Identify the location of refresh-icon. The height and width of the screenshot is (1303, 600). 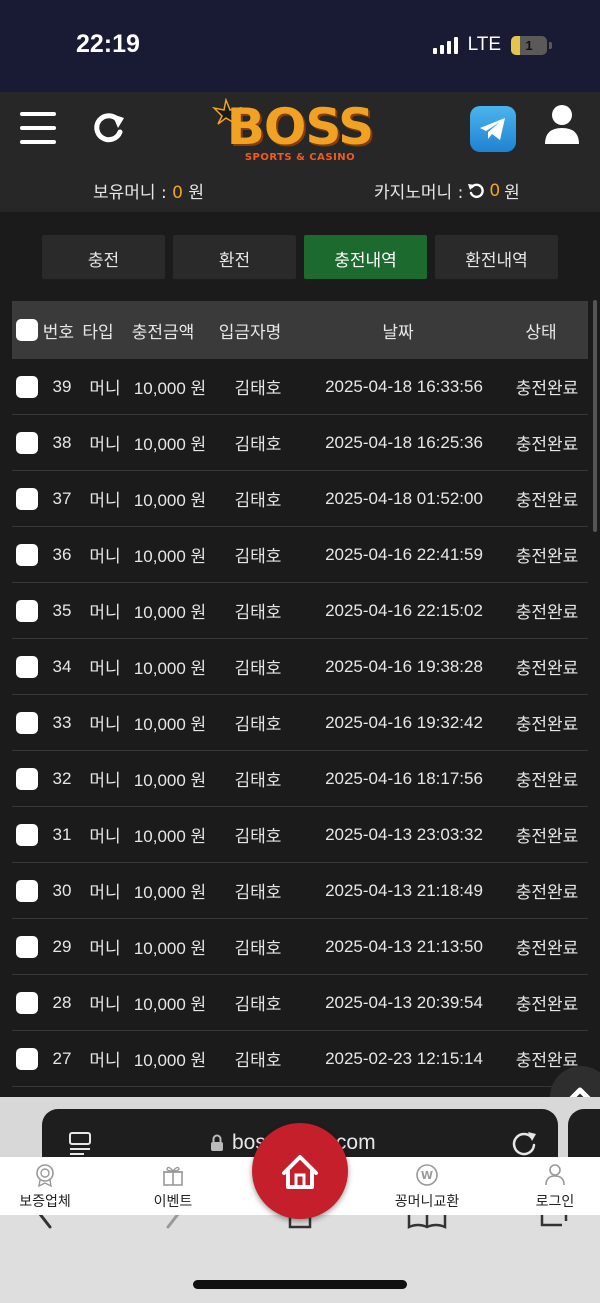
(108, 128).